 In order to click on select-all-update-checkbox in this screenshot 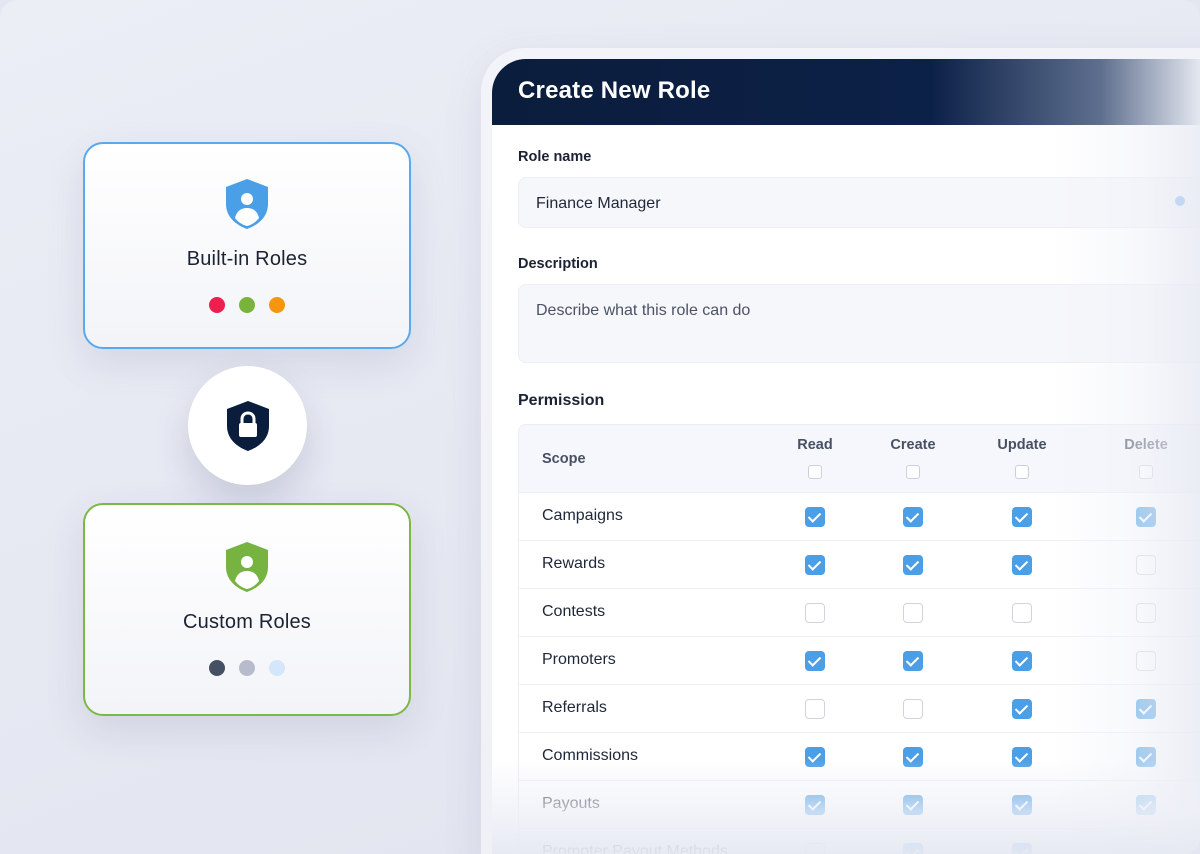, I will do `click(1022, 472)`.